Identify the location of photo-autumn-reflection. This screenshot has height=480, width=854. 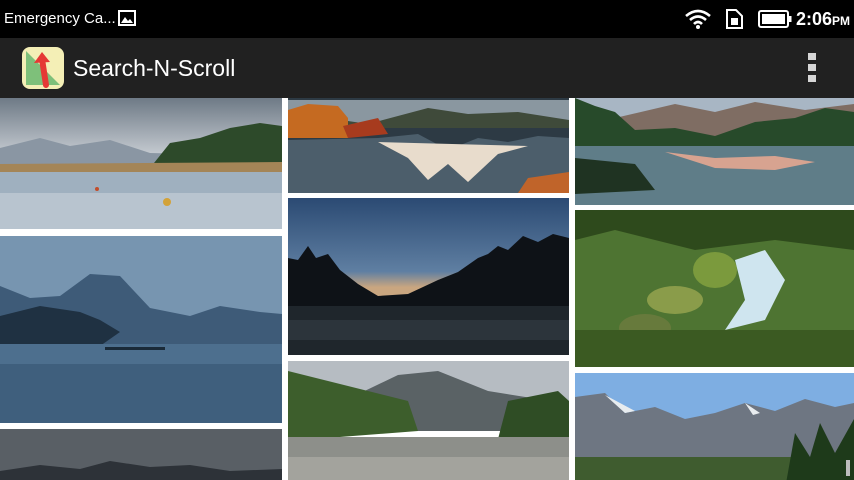
(428, 145).